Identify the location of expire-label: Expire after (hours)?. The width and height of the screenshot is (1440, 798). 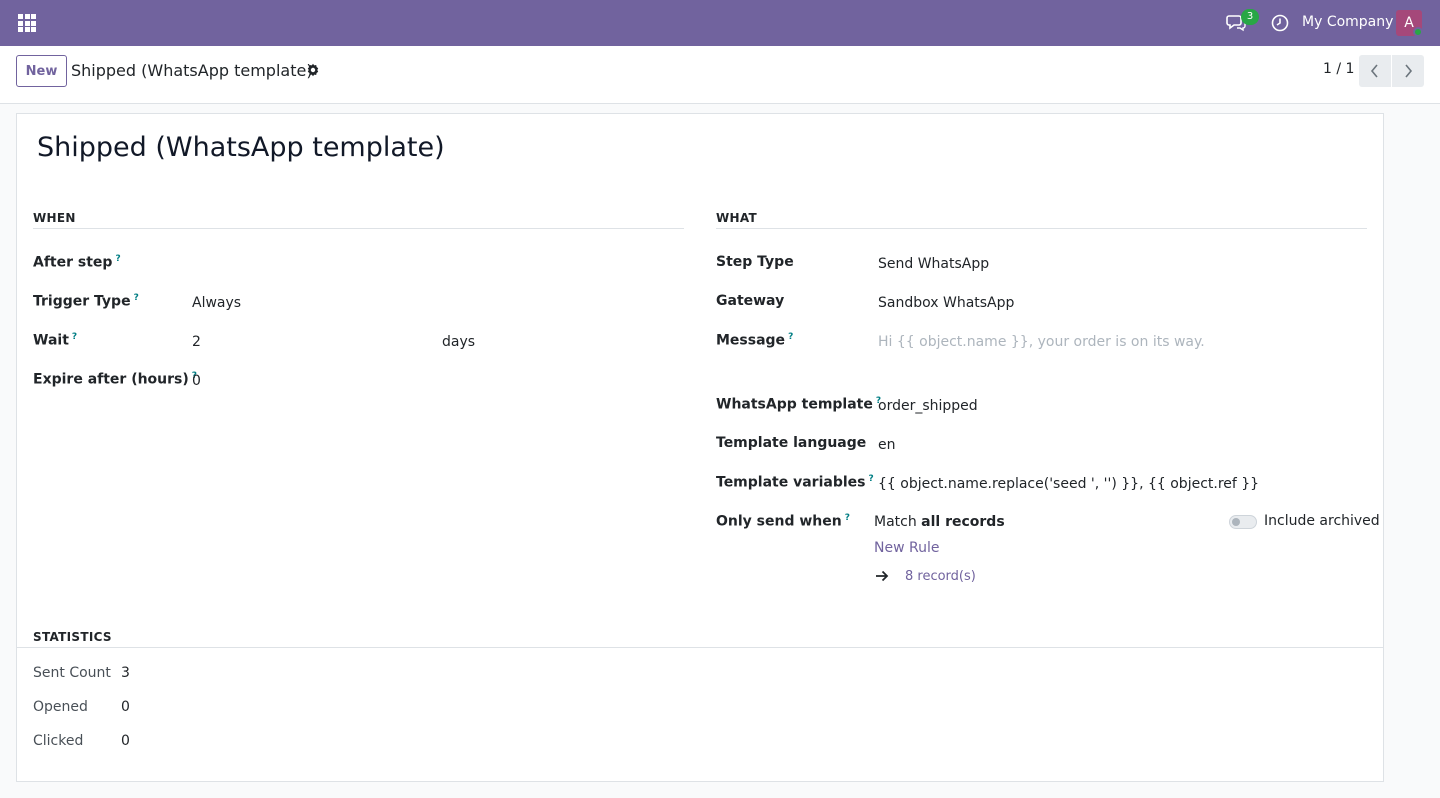
(115, 379).